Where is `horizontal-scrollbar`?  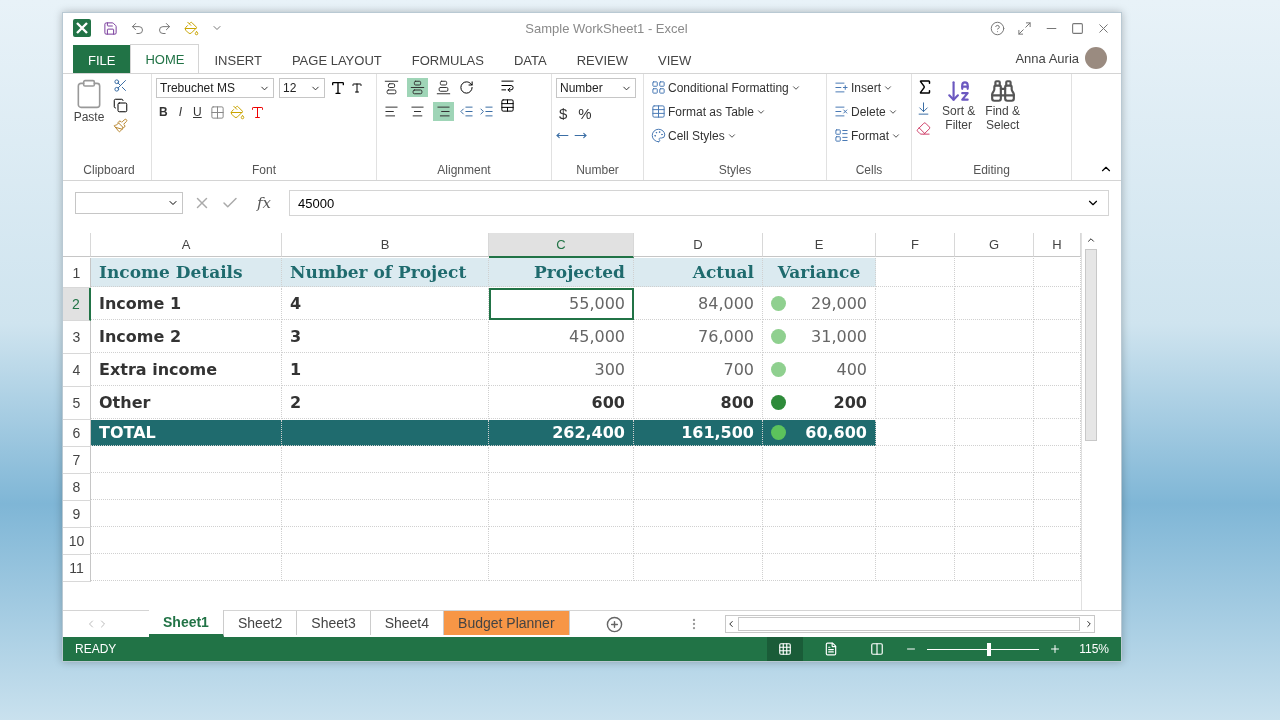 horizontal-scrollbar is located at coordinates (910, 624).